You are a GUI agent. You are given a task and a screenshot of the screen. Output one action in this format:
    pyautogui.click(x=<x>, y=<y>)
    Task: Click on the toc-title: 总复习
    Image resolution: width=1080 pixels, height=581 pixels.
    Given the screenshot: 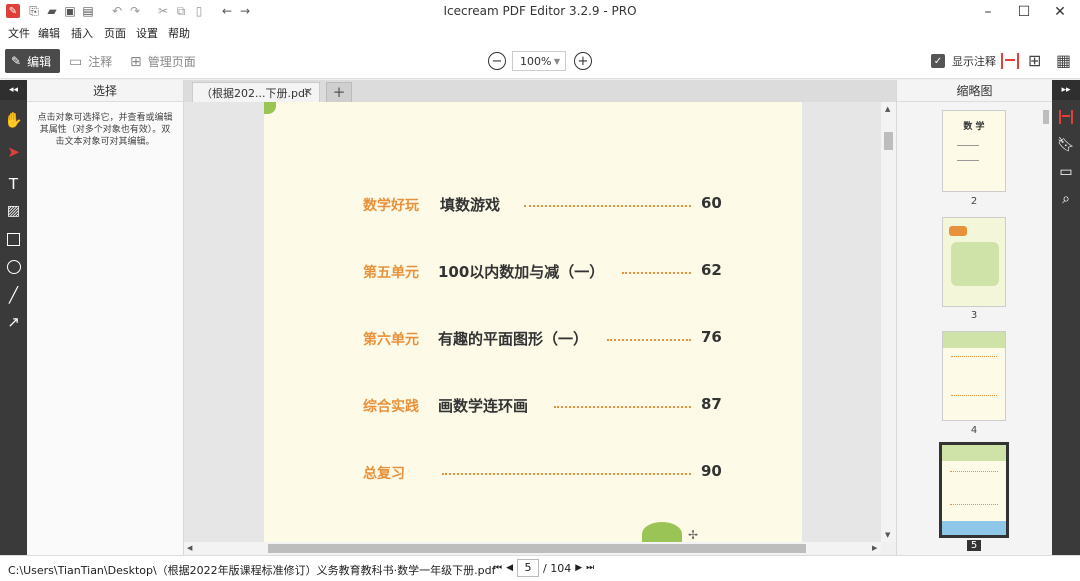 What is the action you would take?
    pyautogui.click(x=384, y=474)
    